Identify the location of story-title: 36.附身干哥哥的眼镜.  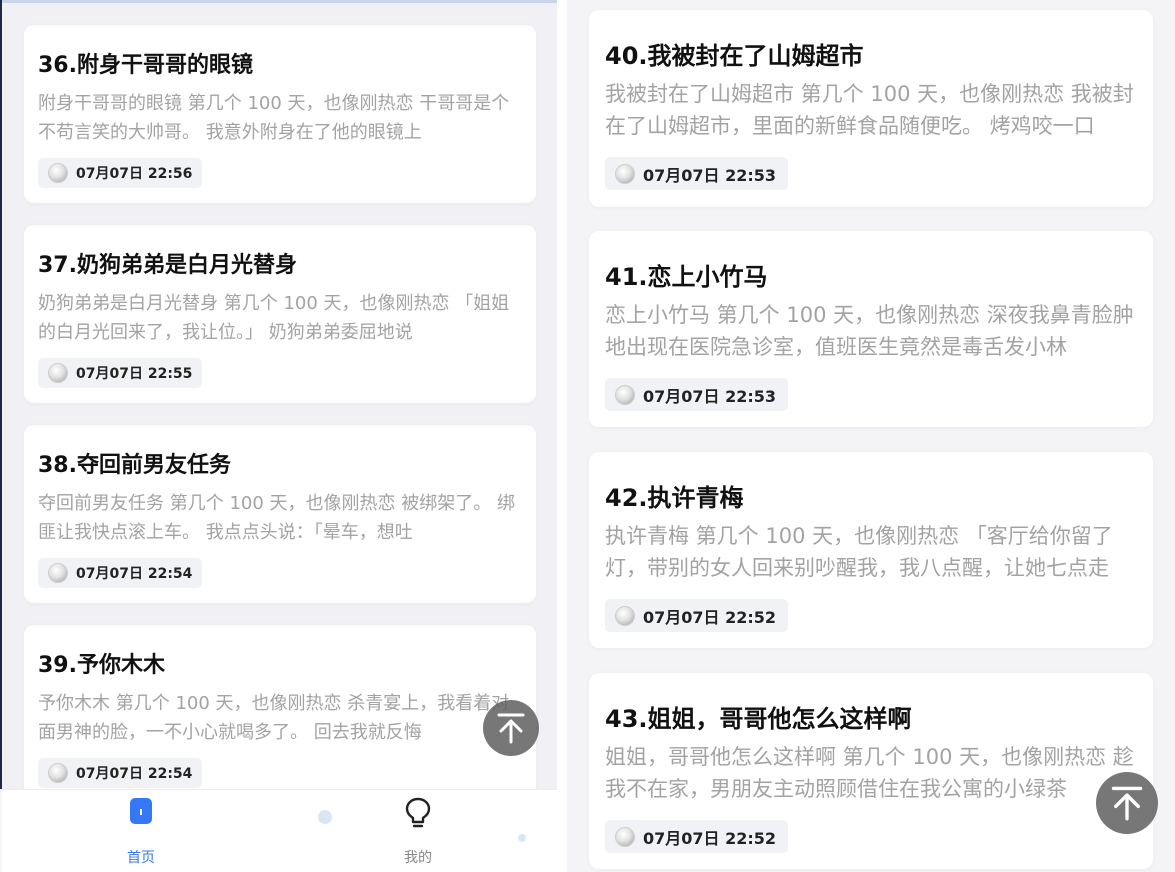
(145, 65).